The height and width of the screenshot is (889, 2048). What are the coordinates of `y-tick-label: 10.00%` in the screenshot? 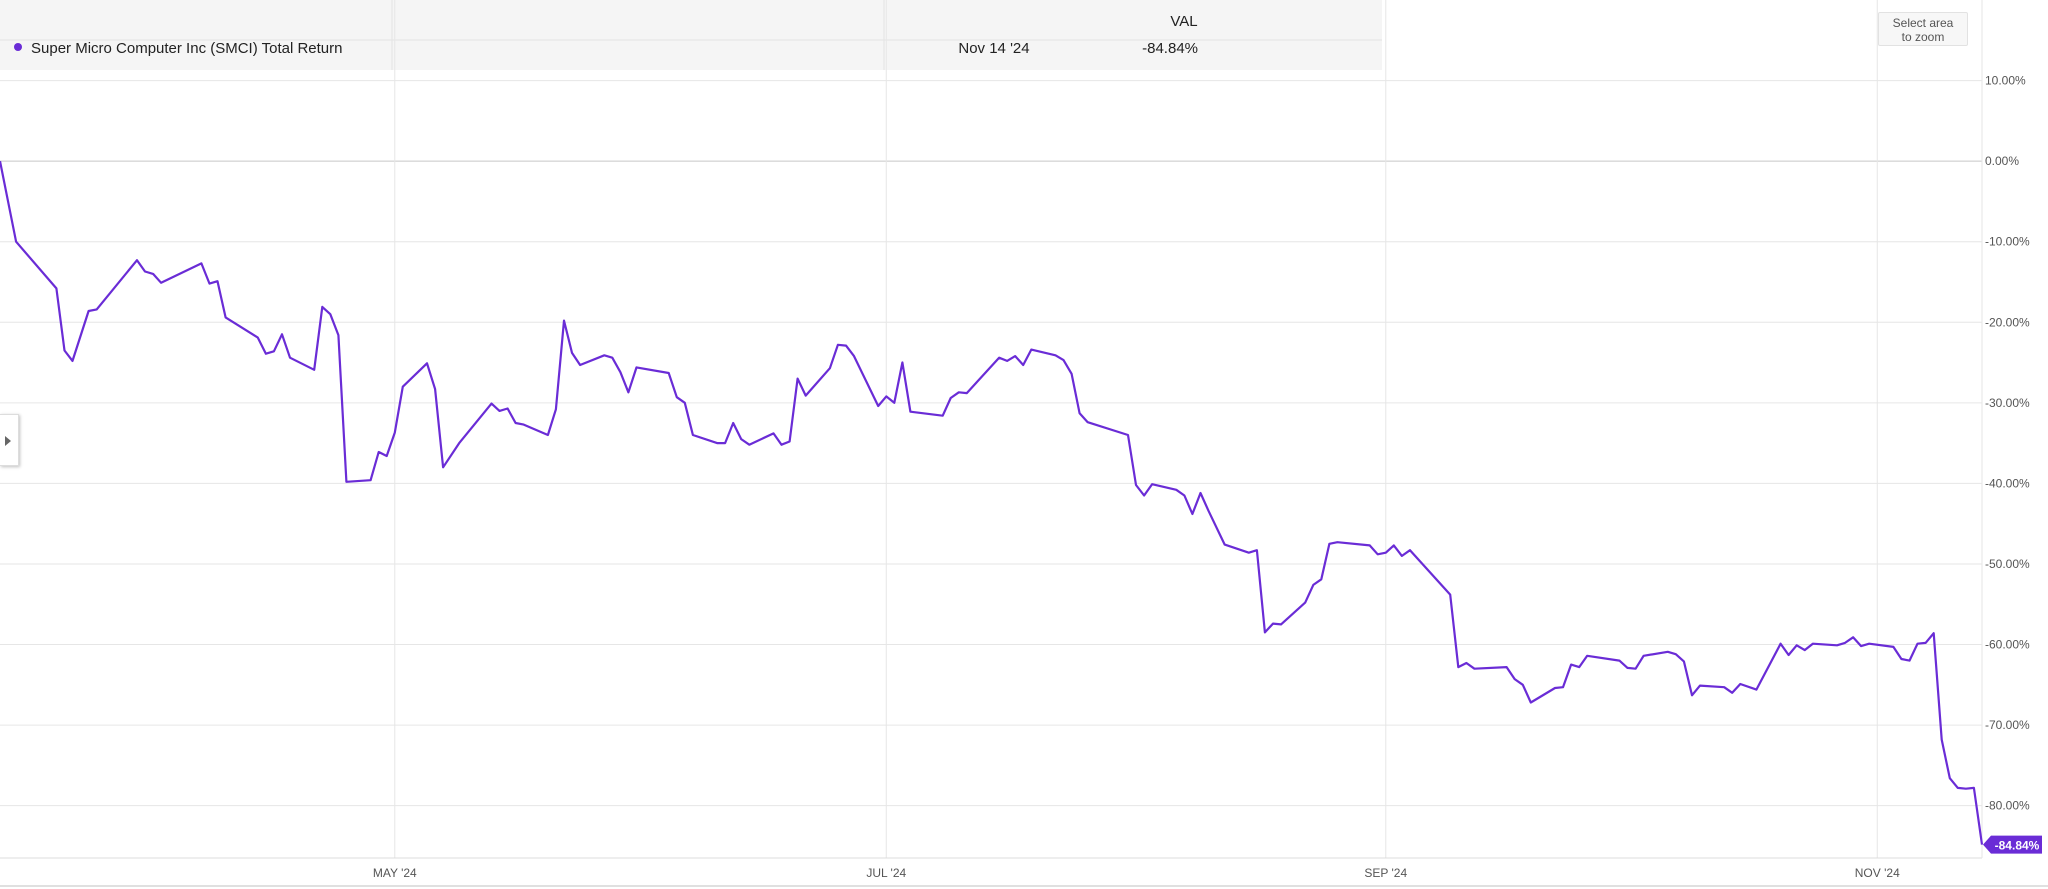 It's located at (2005, 81).